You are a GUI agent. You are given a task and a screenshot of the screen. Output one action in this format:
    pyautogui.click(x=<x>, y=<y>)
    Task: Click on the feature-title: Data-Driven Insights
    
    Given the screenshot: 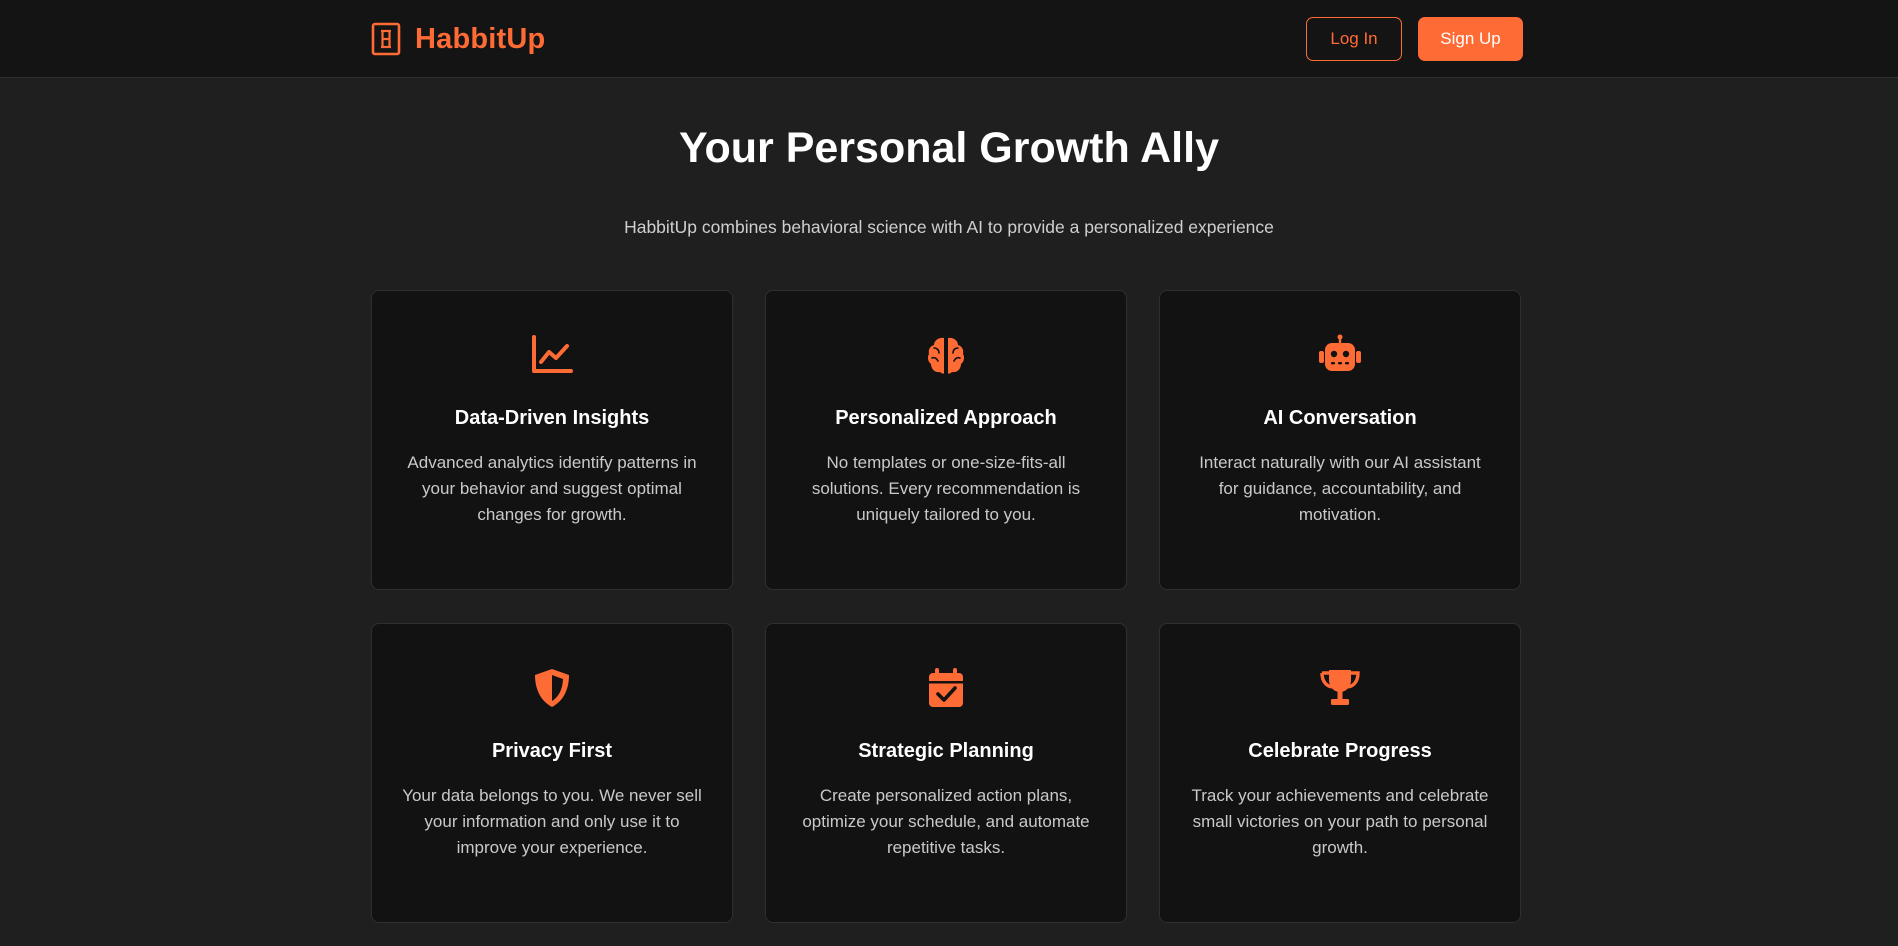 What is the action you would take?
    pyautogui.click(x=552, y=418)
    